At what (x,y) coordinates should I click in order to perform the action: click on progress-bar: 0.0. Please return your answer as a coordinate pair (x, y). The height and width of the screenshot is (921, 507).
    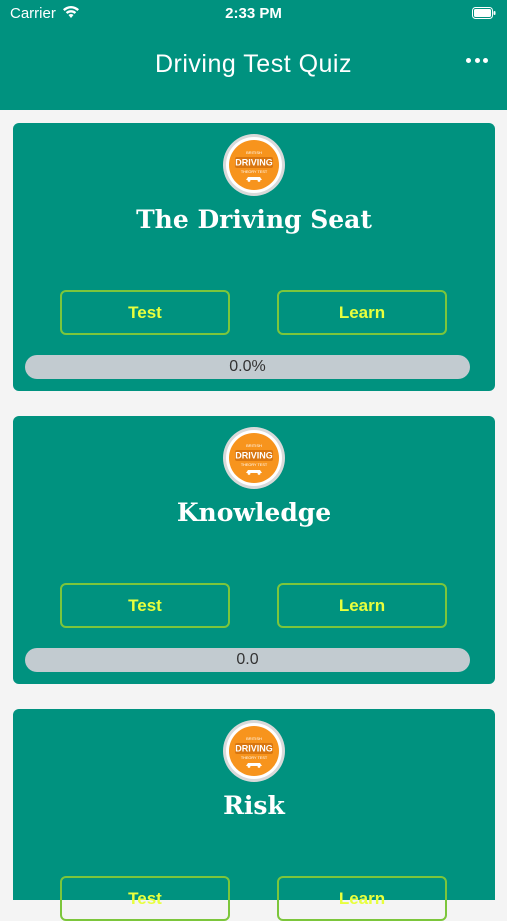
    Looking at the image, I should click on (247, 660).